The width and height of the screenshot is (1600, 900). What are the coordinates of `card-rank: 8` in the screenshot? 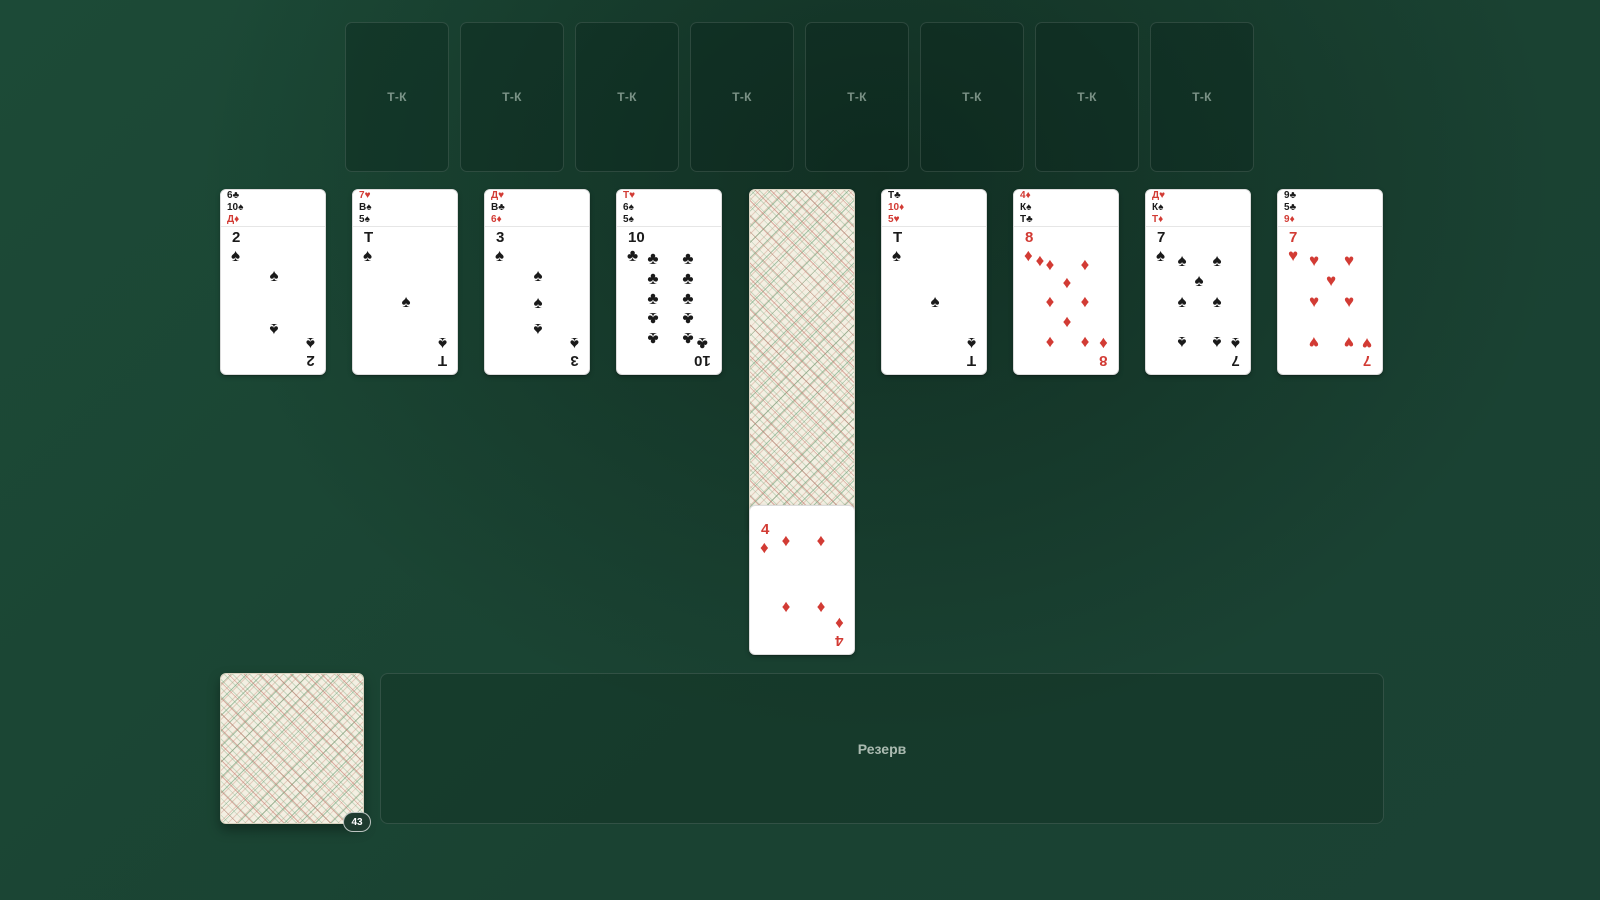 It's located at (1029, 237).